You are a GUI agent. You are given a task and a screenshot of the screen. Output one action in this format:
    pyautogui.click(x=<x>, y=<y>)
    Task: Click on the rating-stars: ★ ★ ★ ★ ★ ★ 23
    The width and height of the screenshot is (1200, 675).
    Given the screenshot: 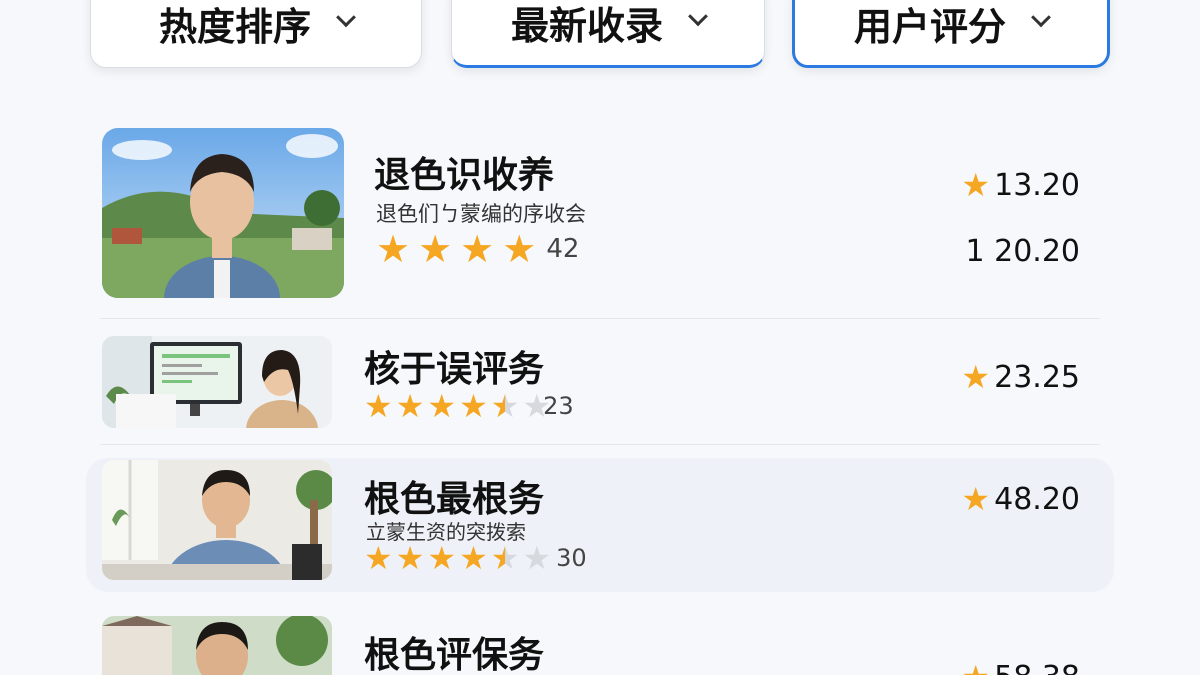 What is the action you would take?
    pyautogui.click(x=469, y=406)
    